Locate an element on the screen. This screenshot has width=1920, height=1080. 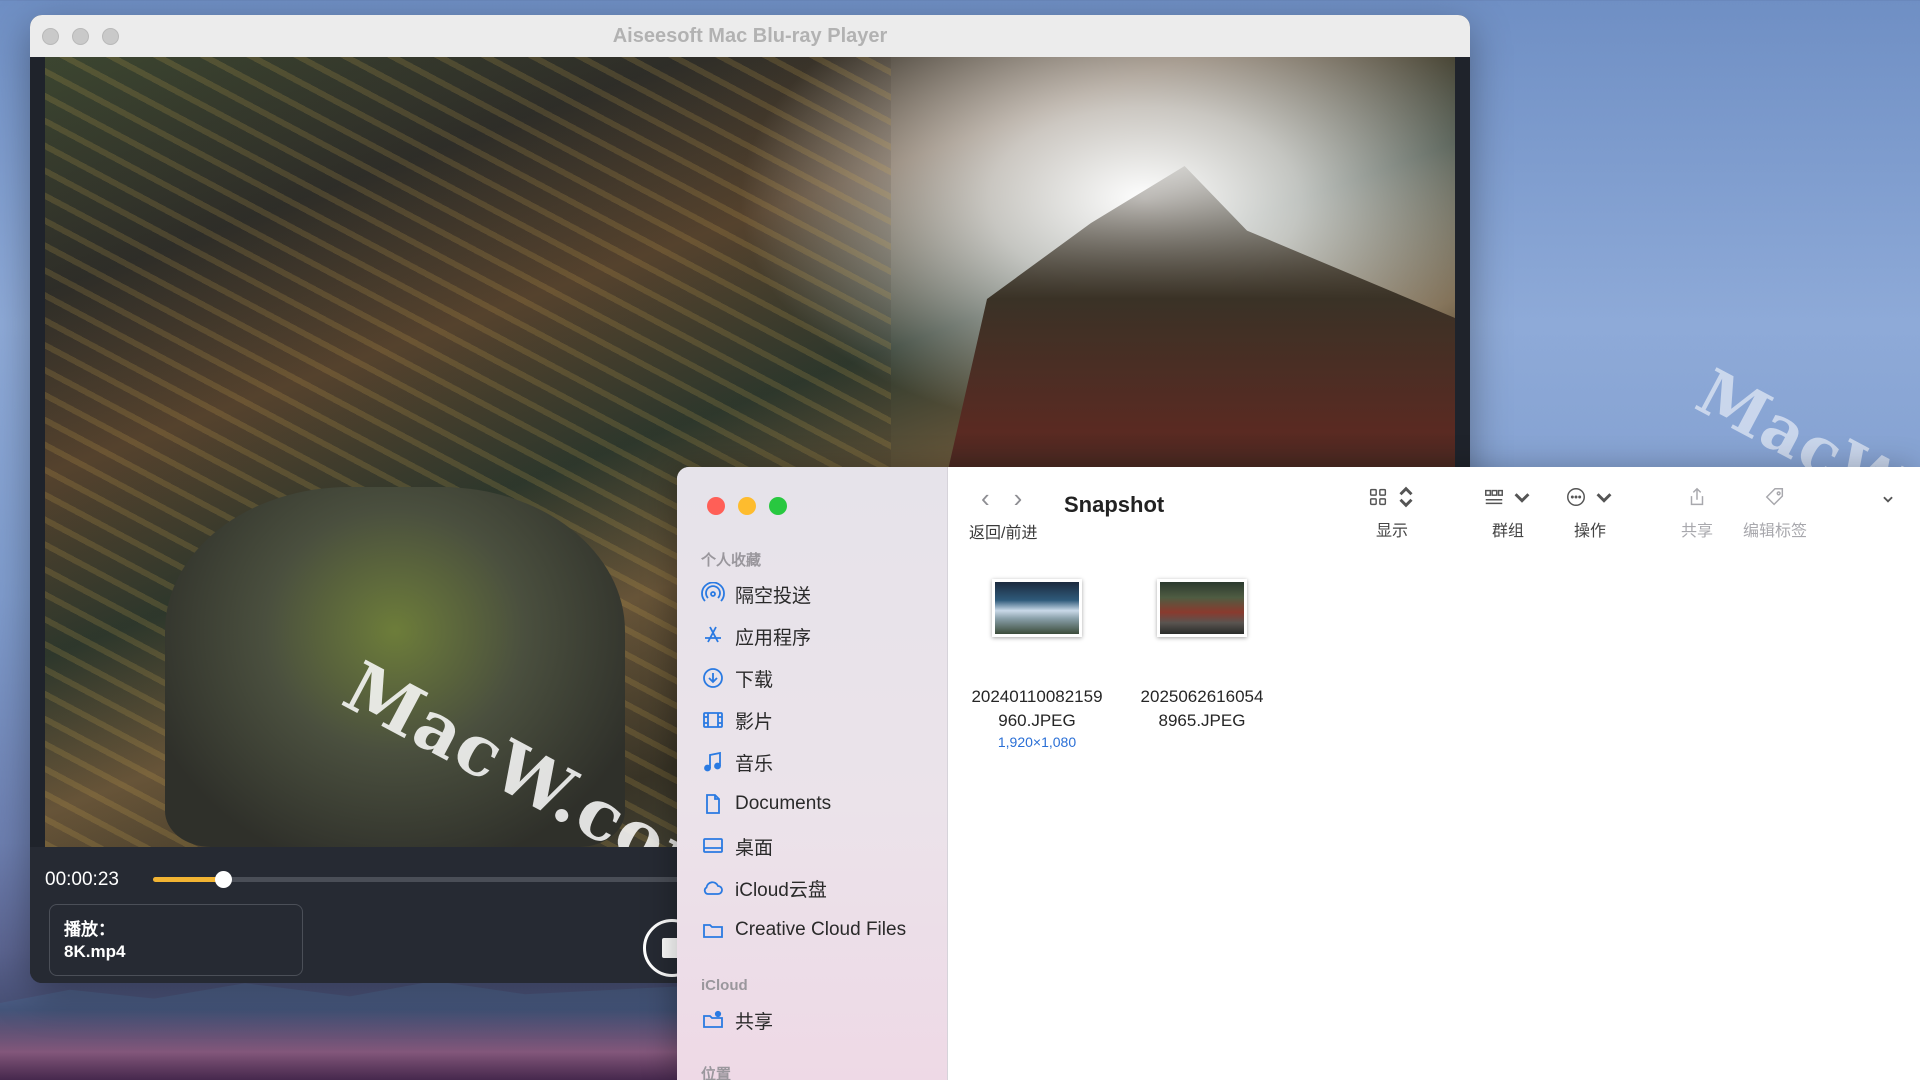
sidebar-label: 桌面 is located at coordinates (754, 848).